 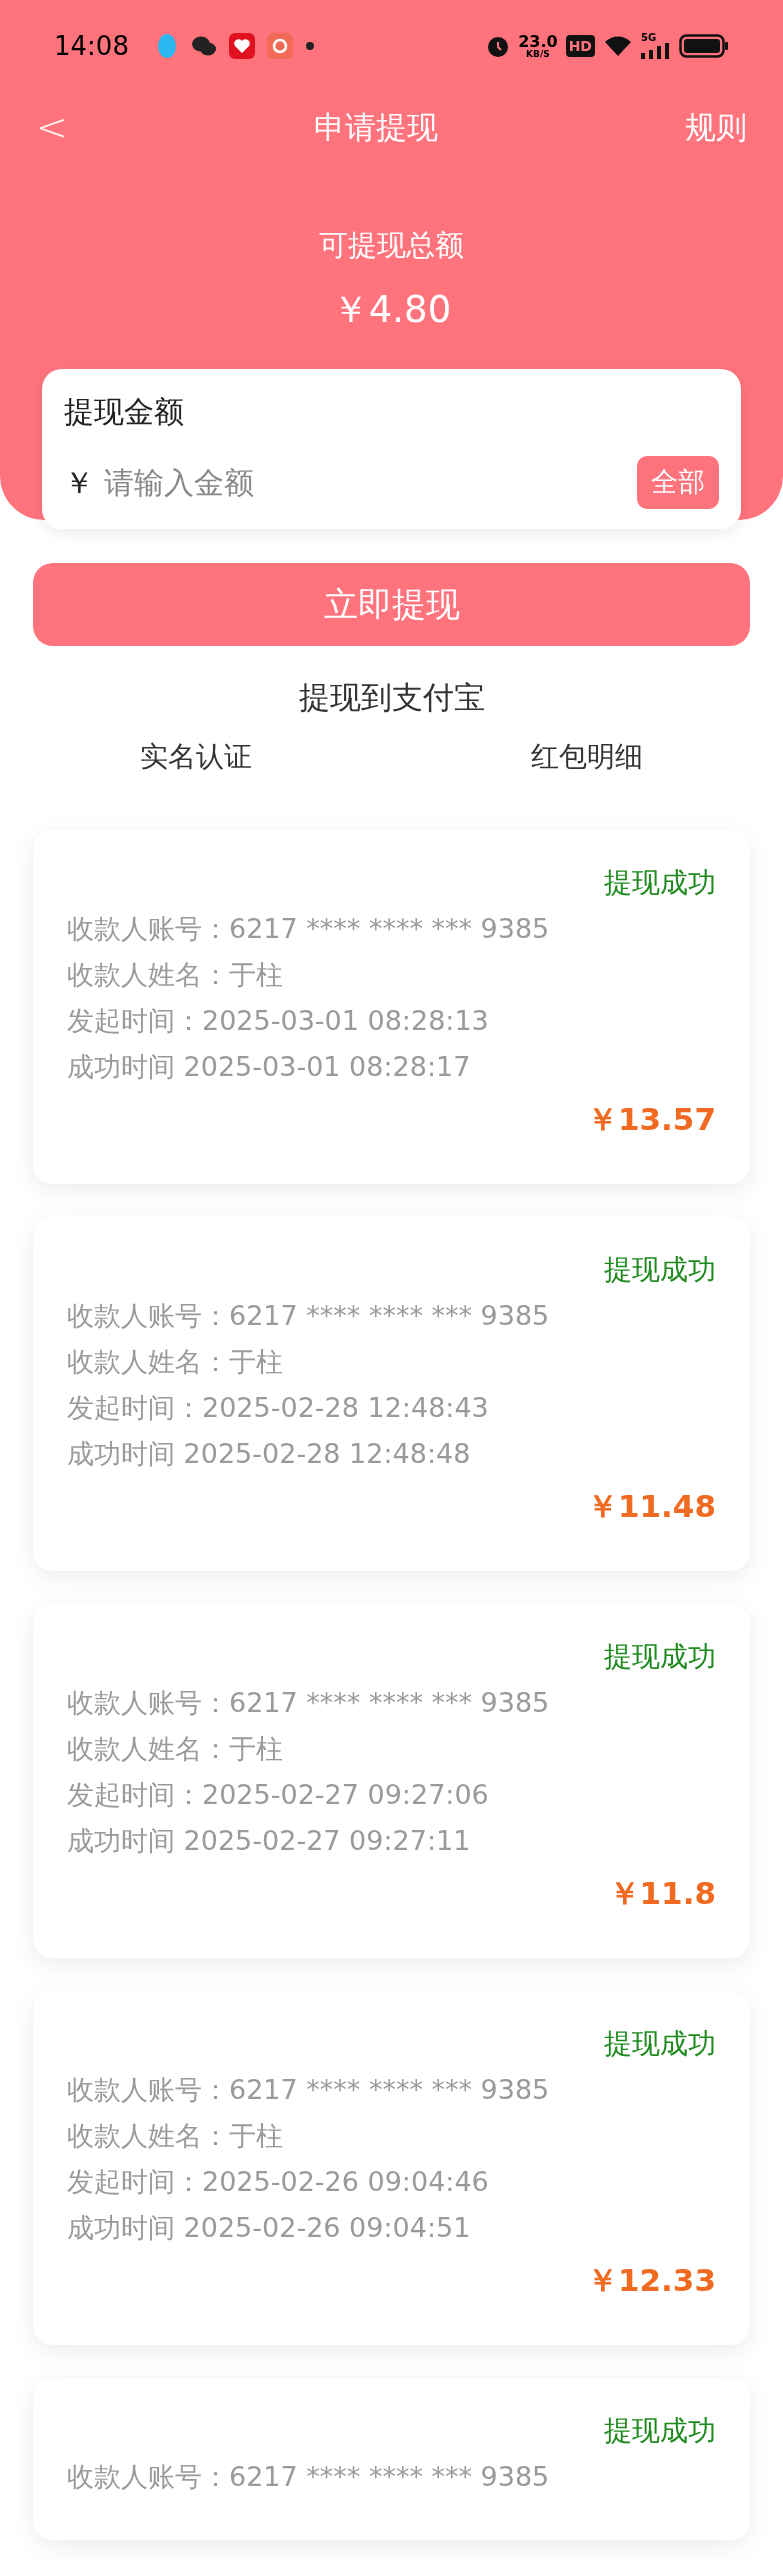 What do you see at coordinates (278, 2182) in the screenshot?
I see `start-time: 发起时间：2025-02-26 09:04:46` at bounding box center [278, 2182].